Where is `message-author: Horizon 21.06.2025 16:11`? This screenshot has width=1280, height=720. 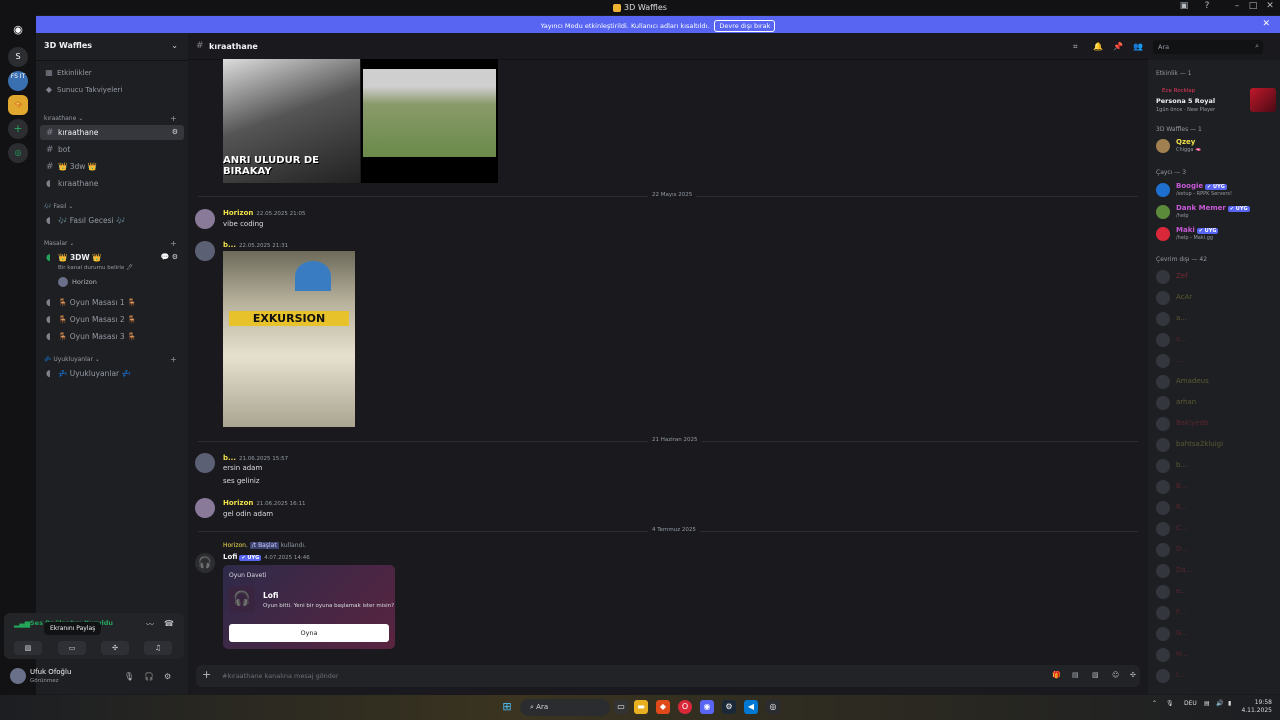
message-author: Horizon 21.06.2025 16:11 is located at coordinates (264, 503).